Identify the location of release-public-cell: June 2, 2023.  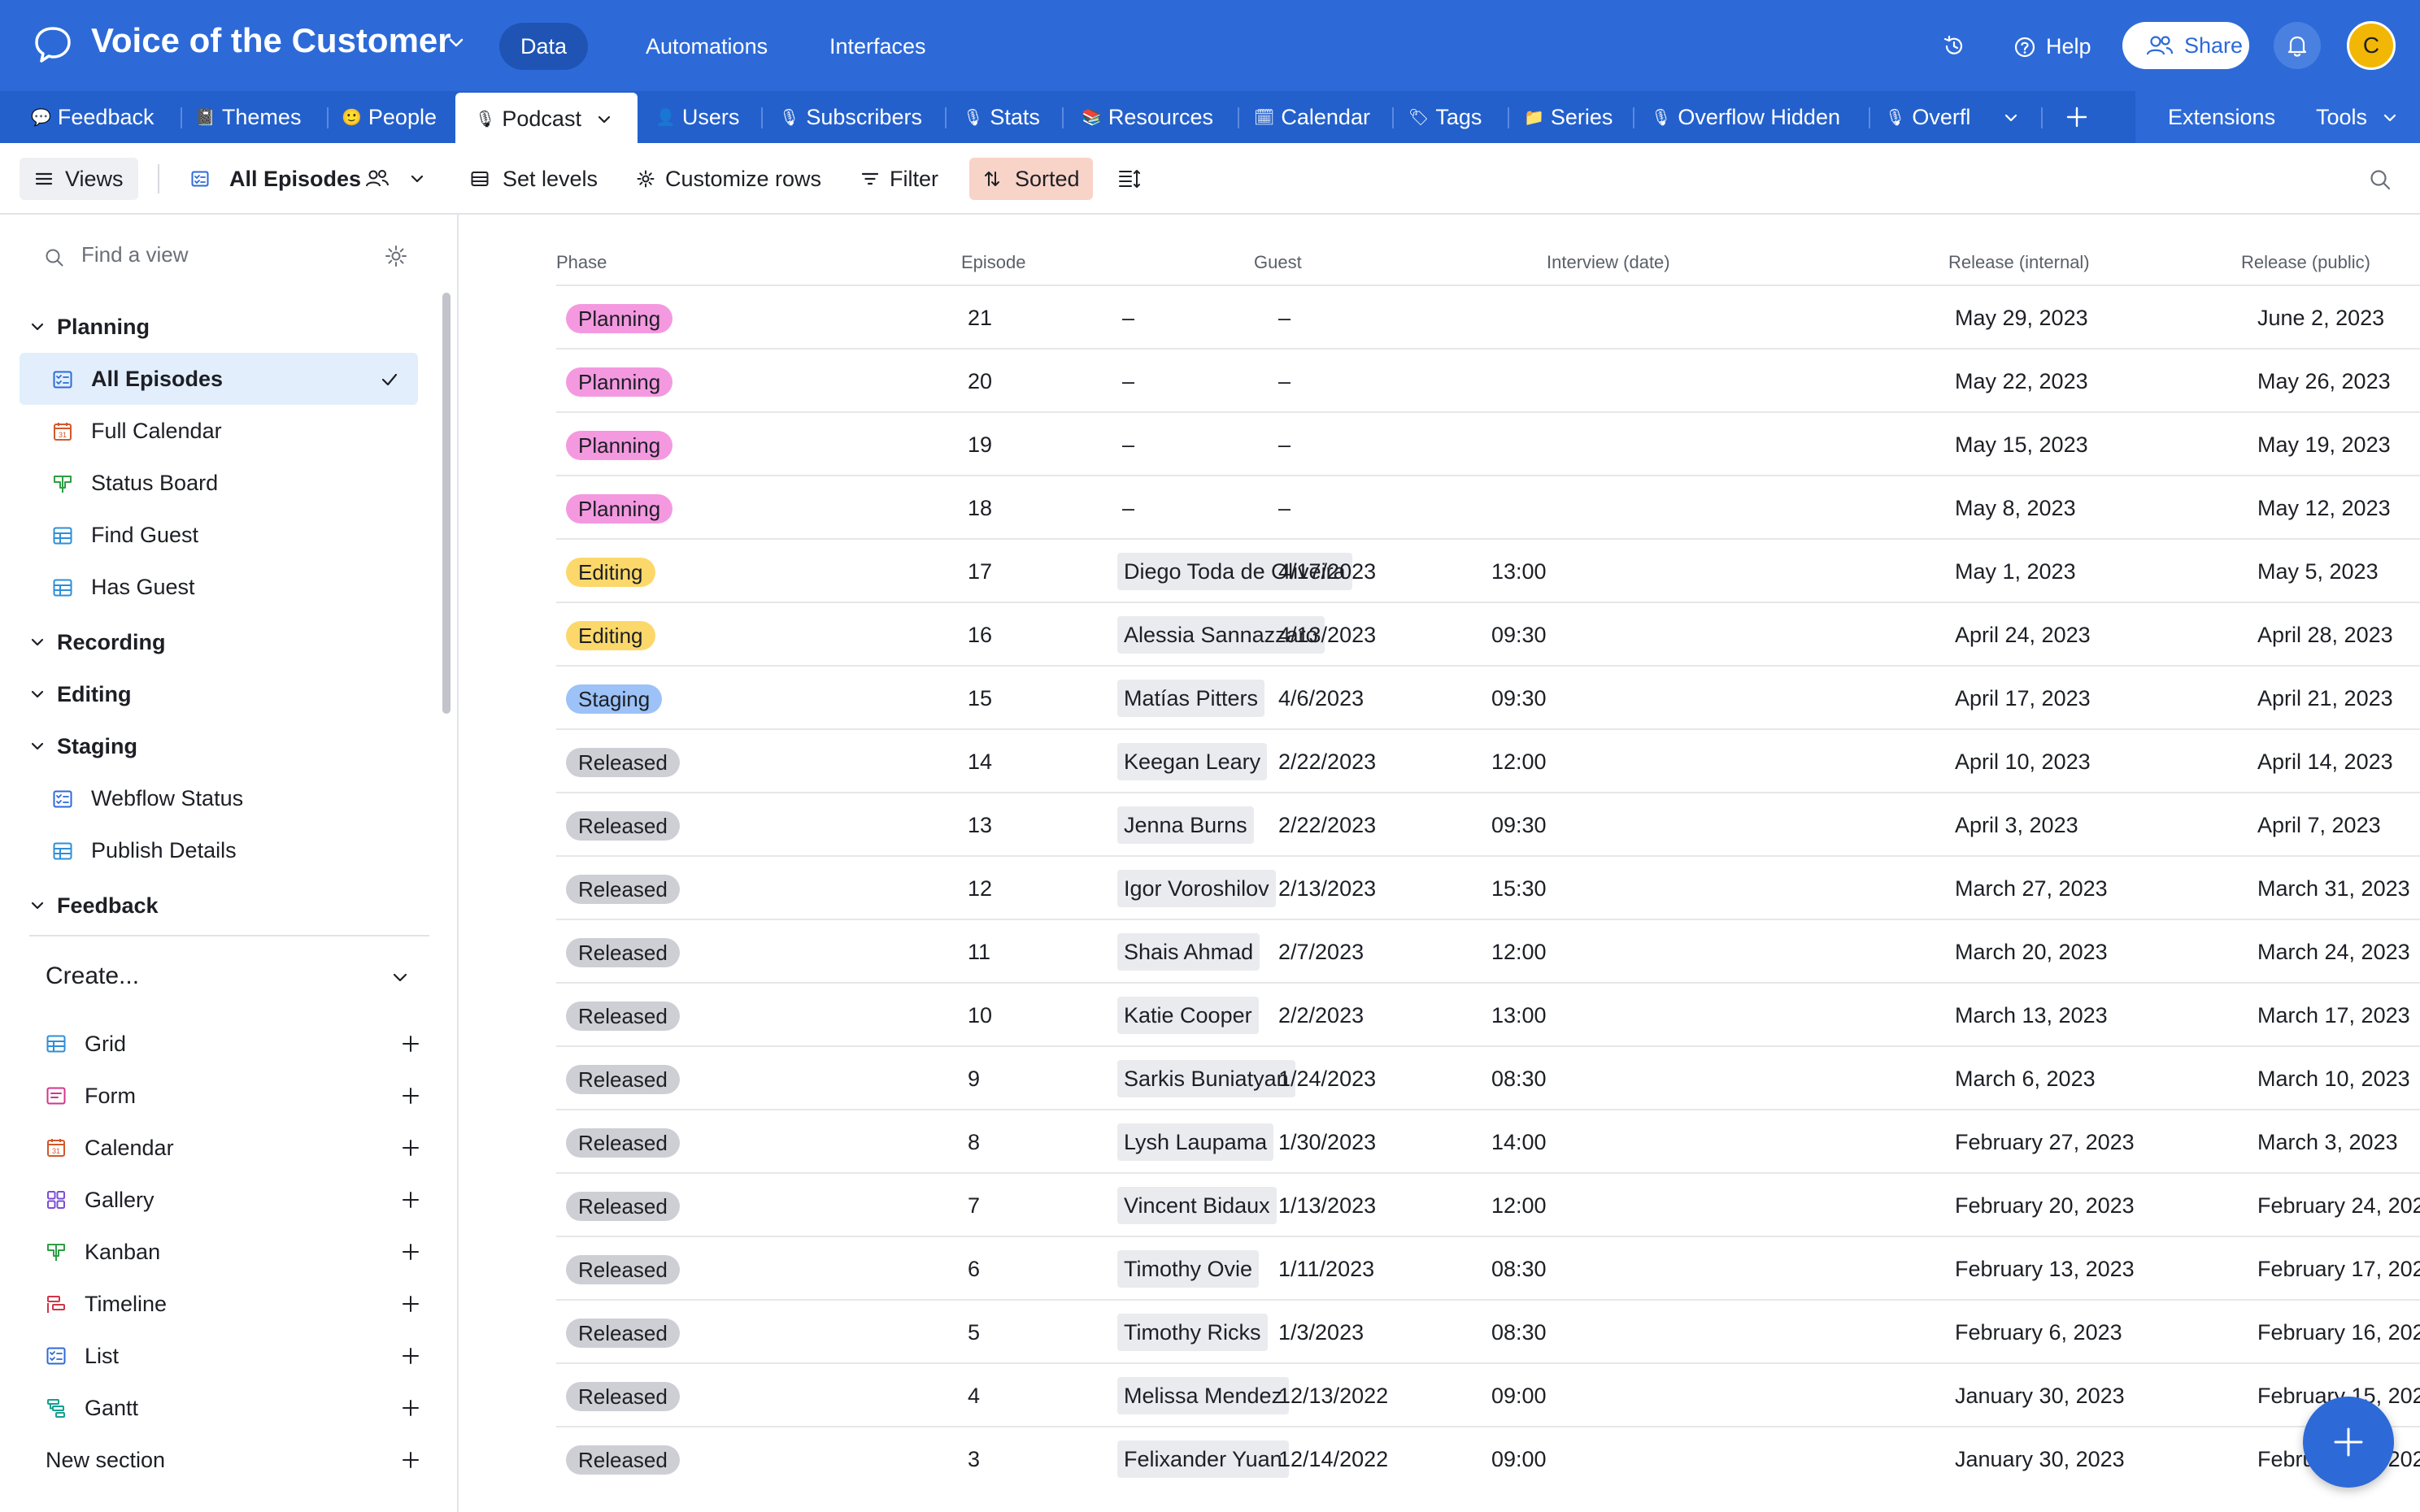
(2320, 318).